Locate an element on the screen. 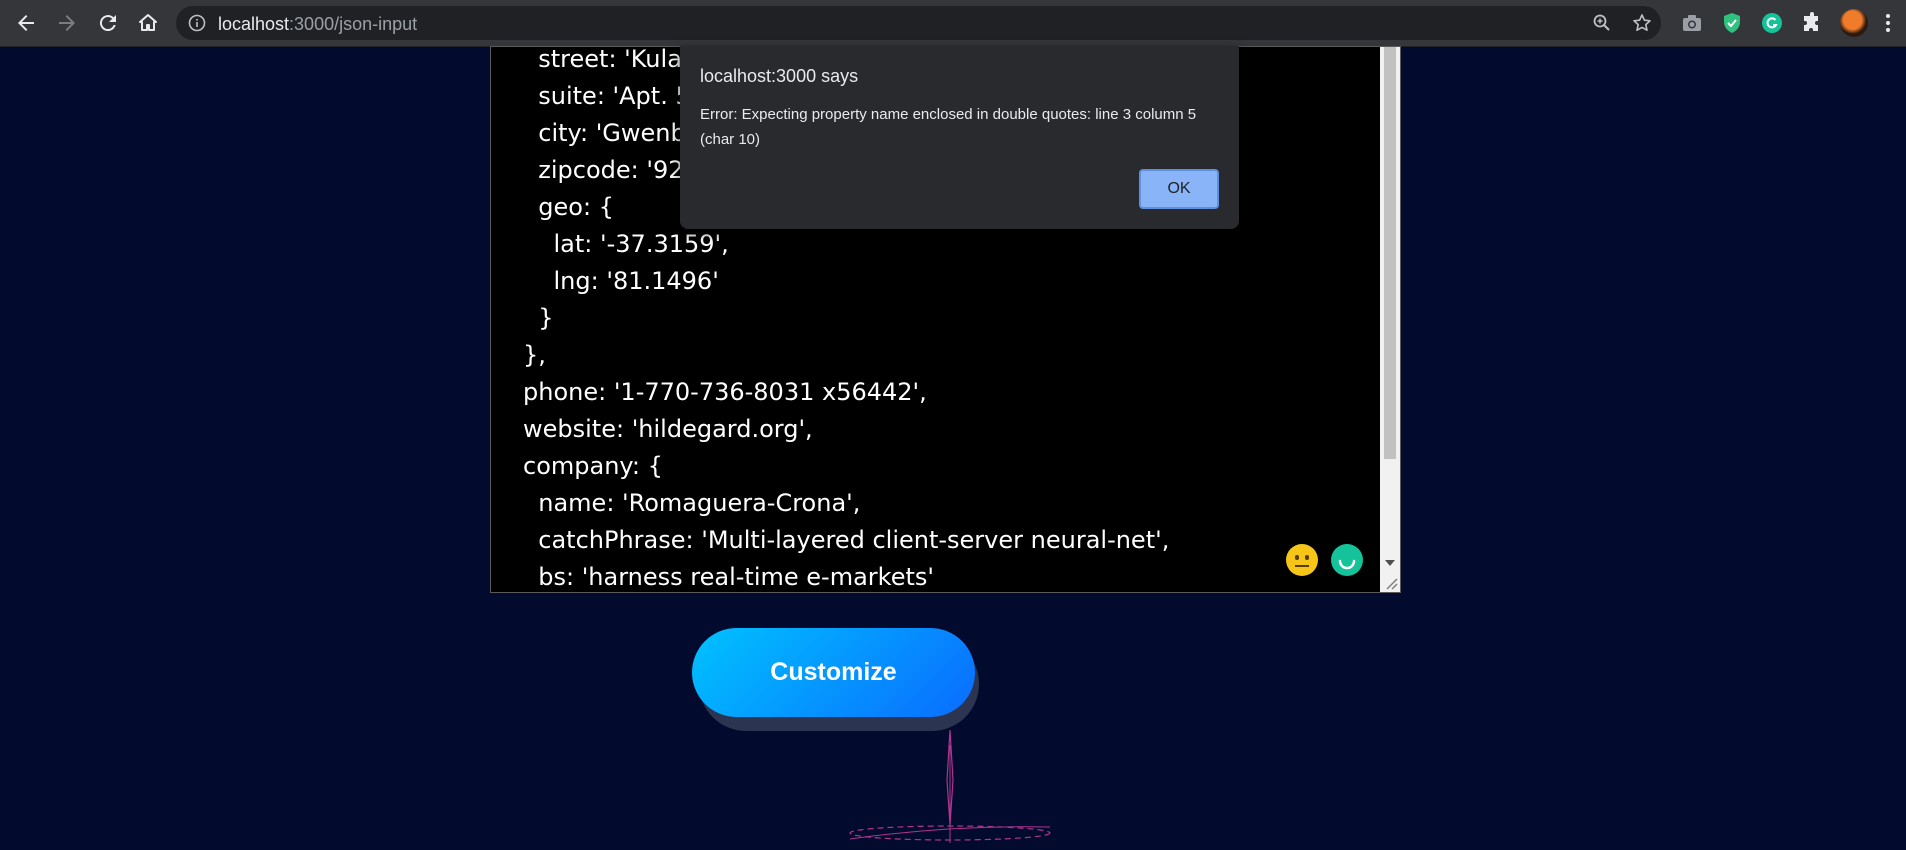  code-line: bs: 'harness real-time e-markets' is located at coordinates (728, 577).